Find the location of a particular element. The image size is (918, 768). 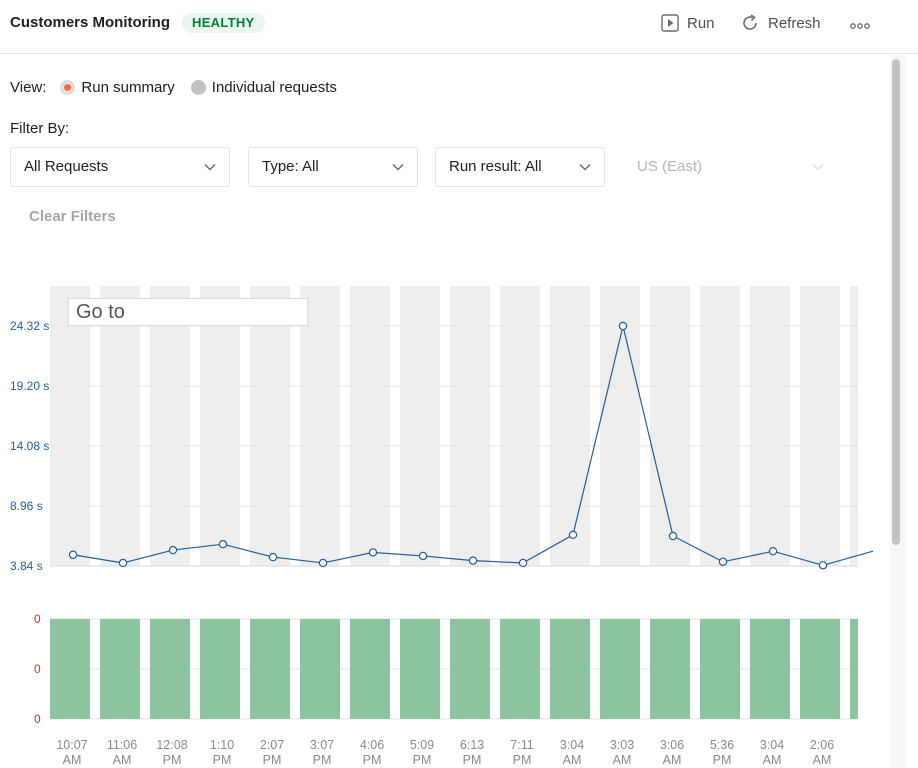

x-tick-label: 2:07 is located at coordinates (272, 745).